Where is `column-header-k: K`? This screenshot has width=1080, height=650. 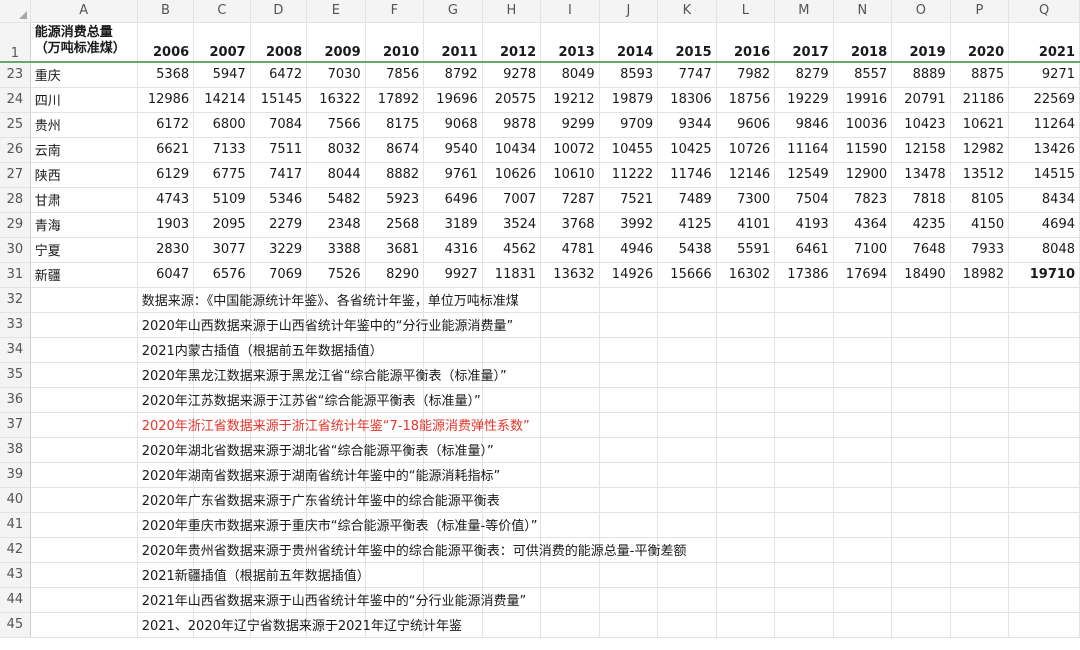
column-header-k: K is located at coordinates (687, 11).